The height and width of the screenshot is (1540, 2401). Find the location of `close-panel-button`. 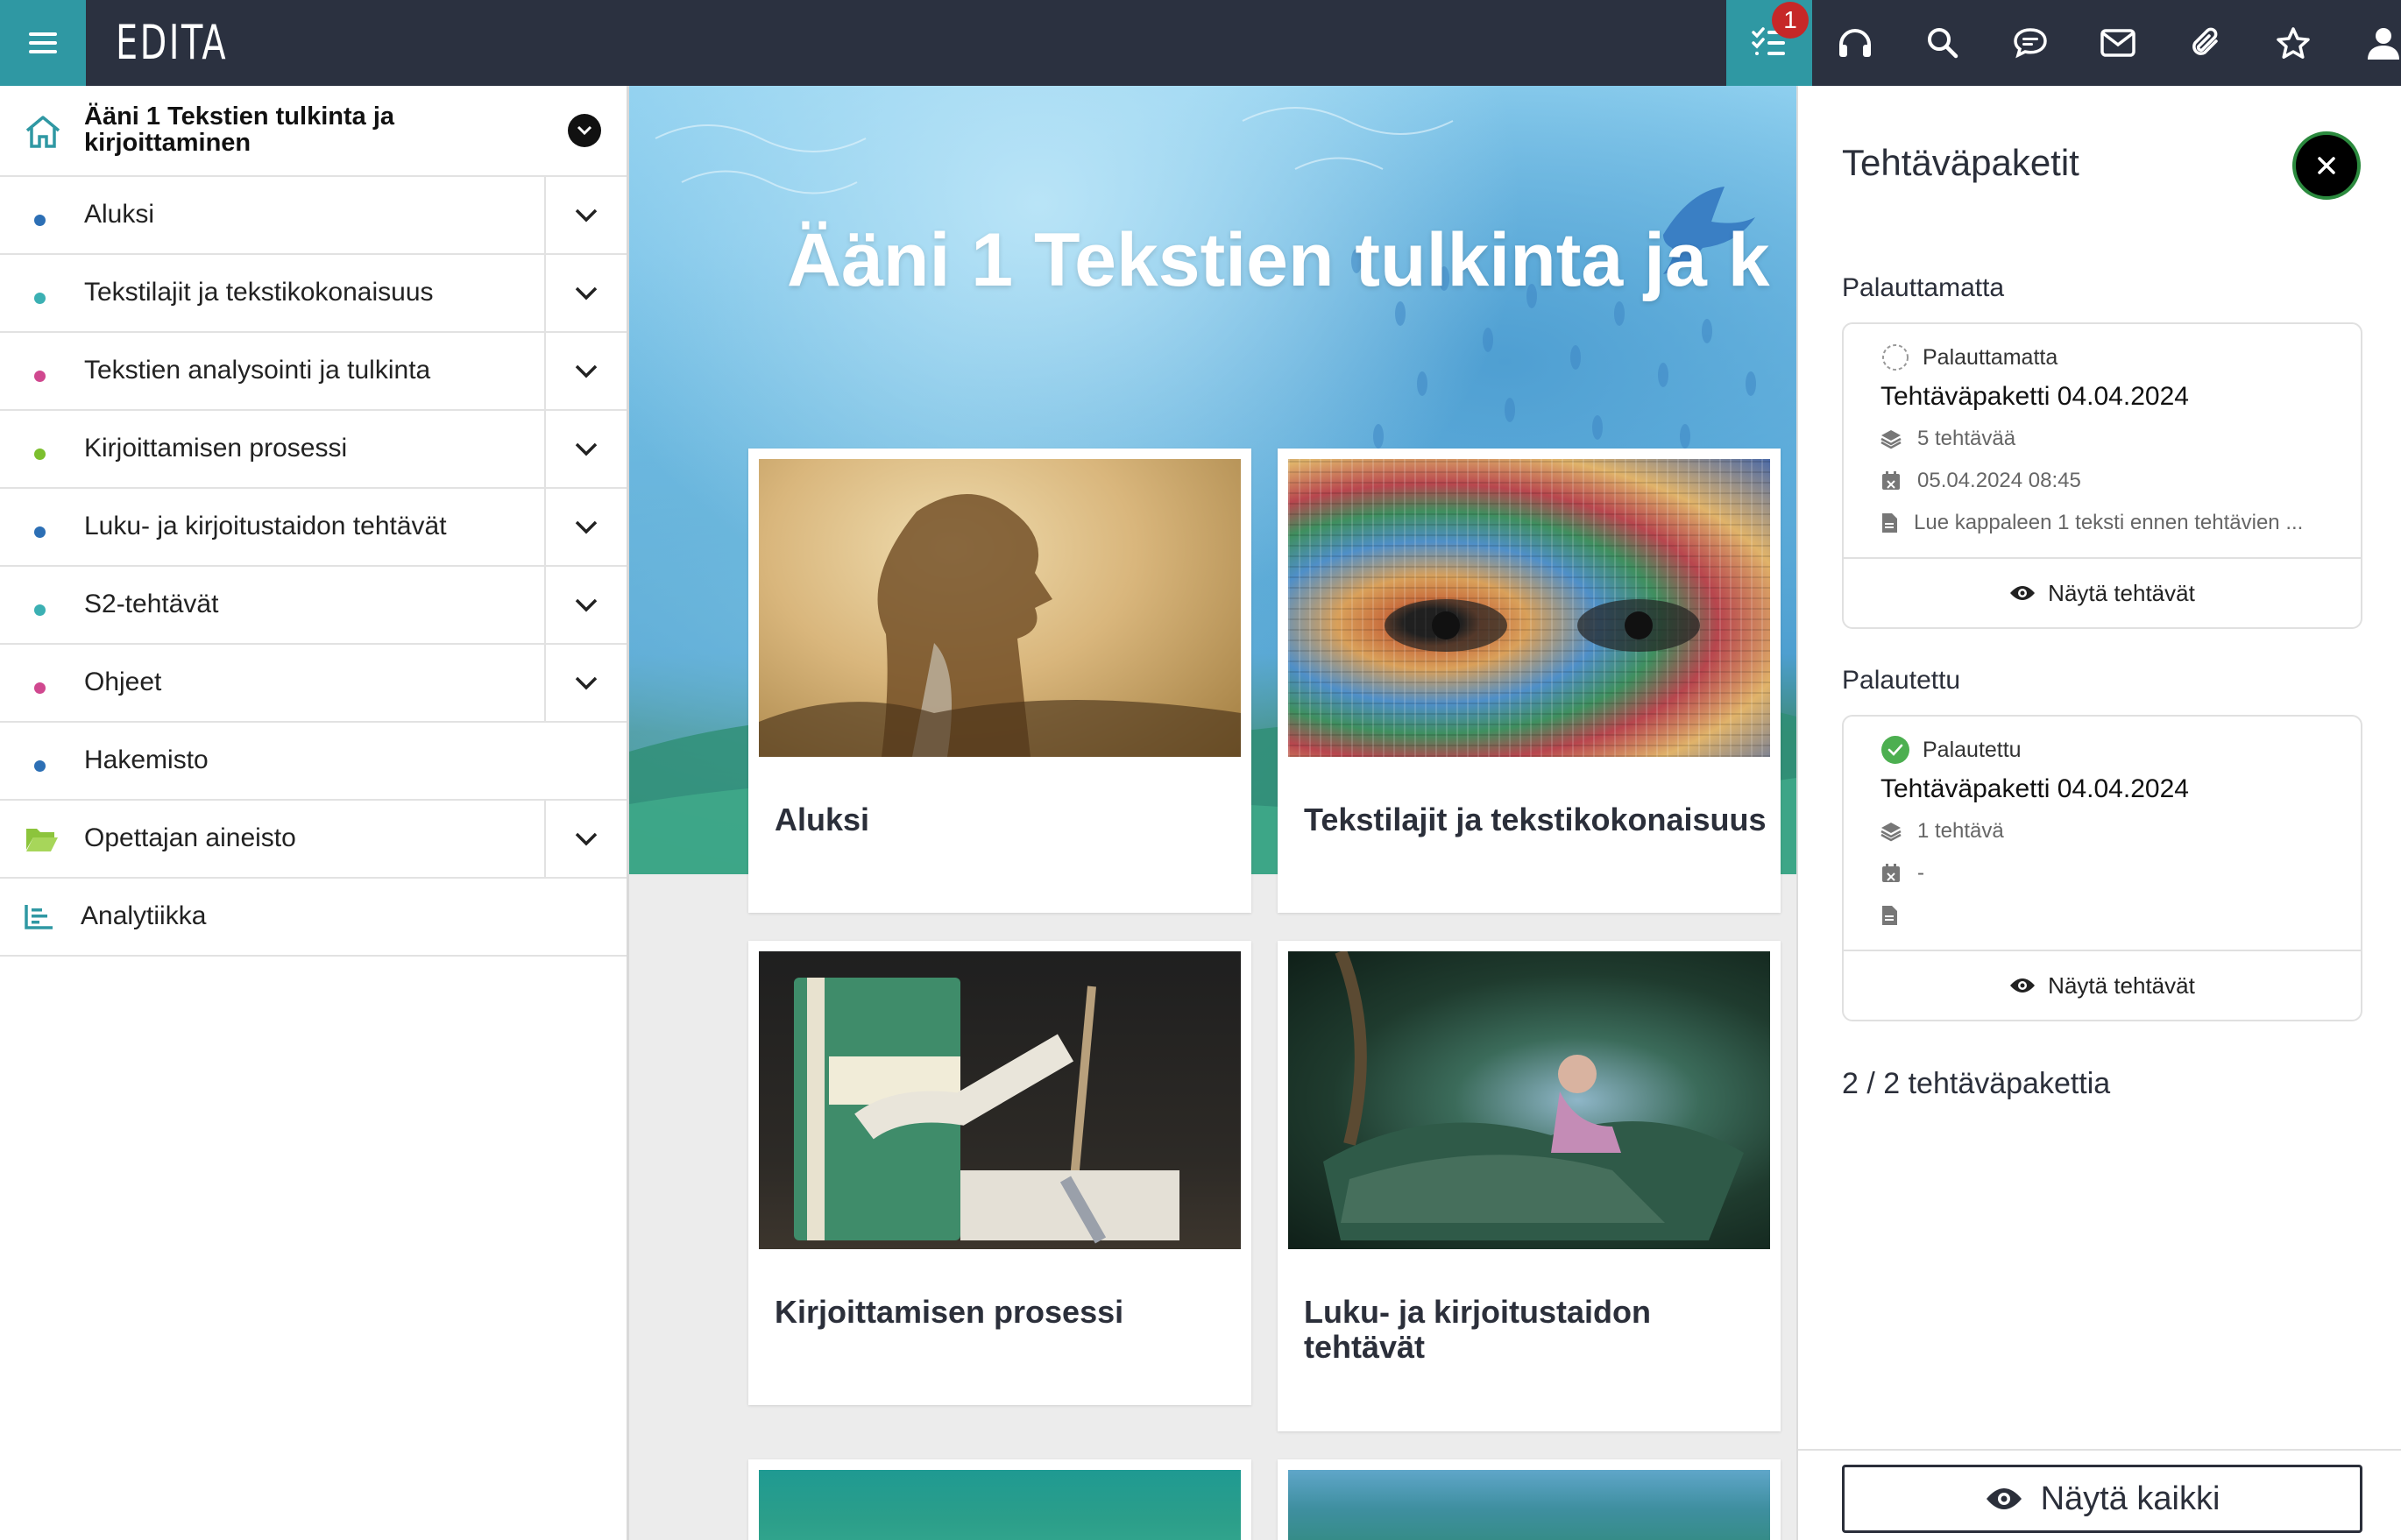

close-panel-button is located at coordinates (2326, 165).